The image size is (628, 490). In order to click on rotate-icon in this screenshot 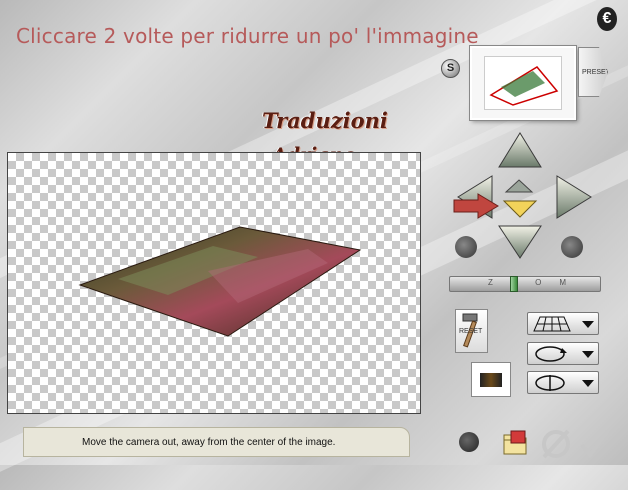, I will do `click(551, 354)`.